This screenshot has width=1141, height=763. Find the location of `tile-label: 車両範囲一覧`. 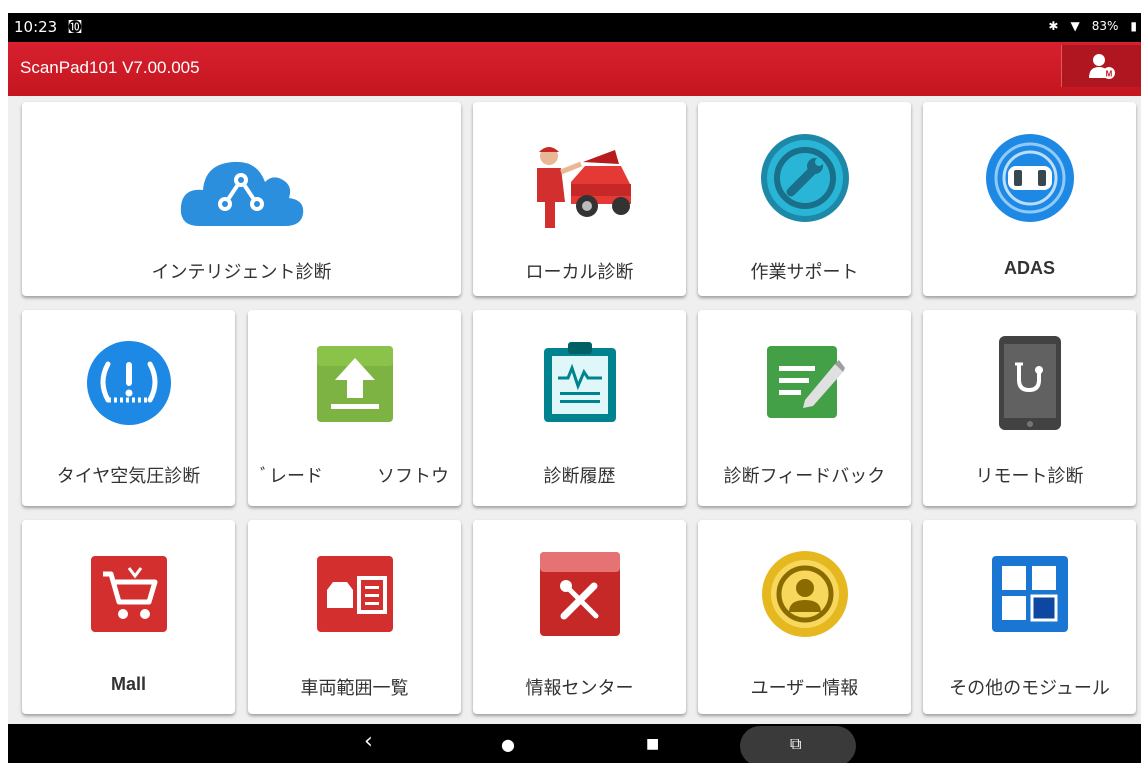

tile-label: 車両範囲一覧 is located at coordinates (354, 688).